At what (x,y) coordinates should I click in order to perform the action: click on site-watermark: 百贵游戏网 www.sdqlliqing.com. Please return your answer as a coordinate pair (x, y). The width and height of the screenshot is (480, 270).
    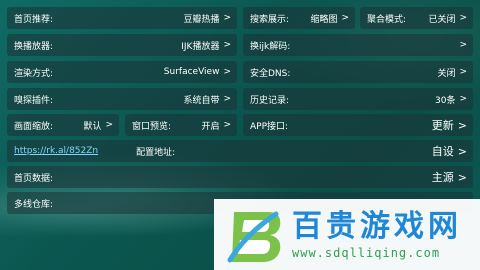
    Looking at the image, I should click on (347, 234).